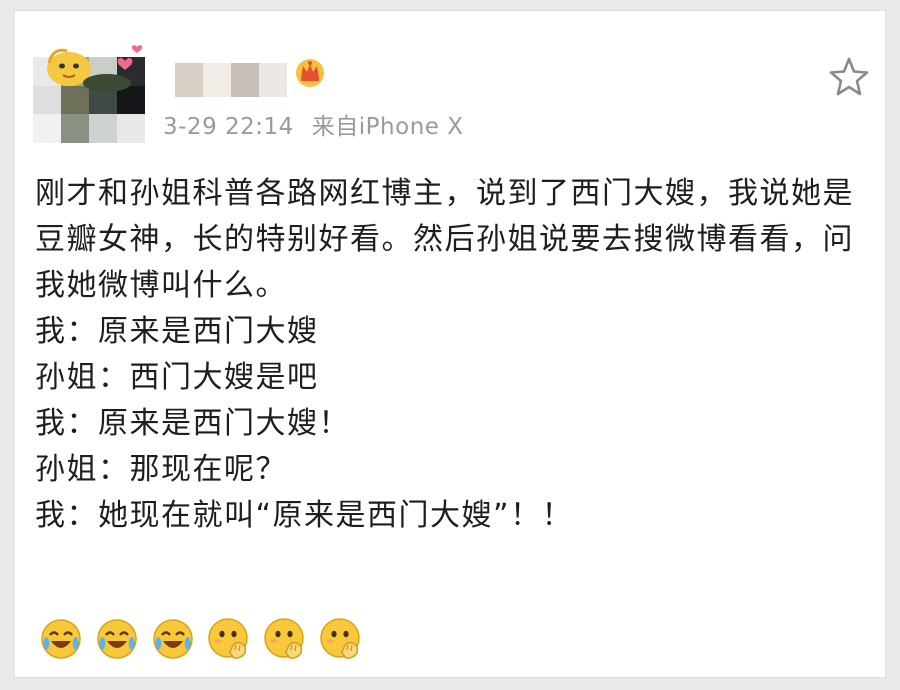 The width and height of the screenshot is (900, 690). What do you see at coordinates (231, 80) in the screenshot?
I see `username-blurred` at bounding box center [231, 80].